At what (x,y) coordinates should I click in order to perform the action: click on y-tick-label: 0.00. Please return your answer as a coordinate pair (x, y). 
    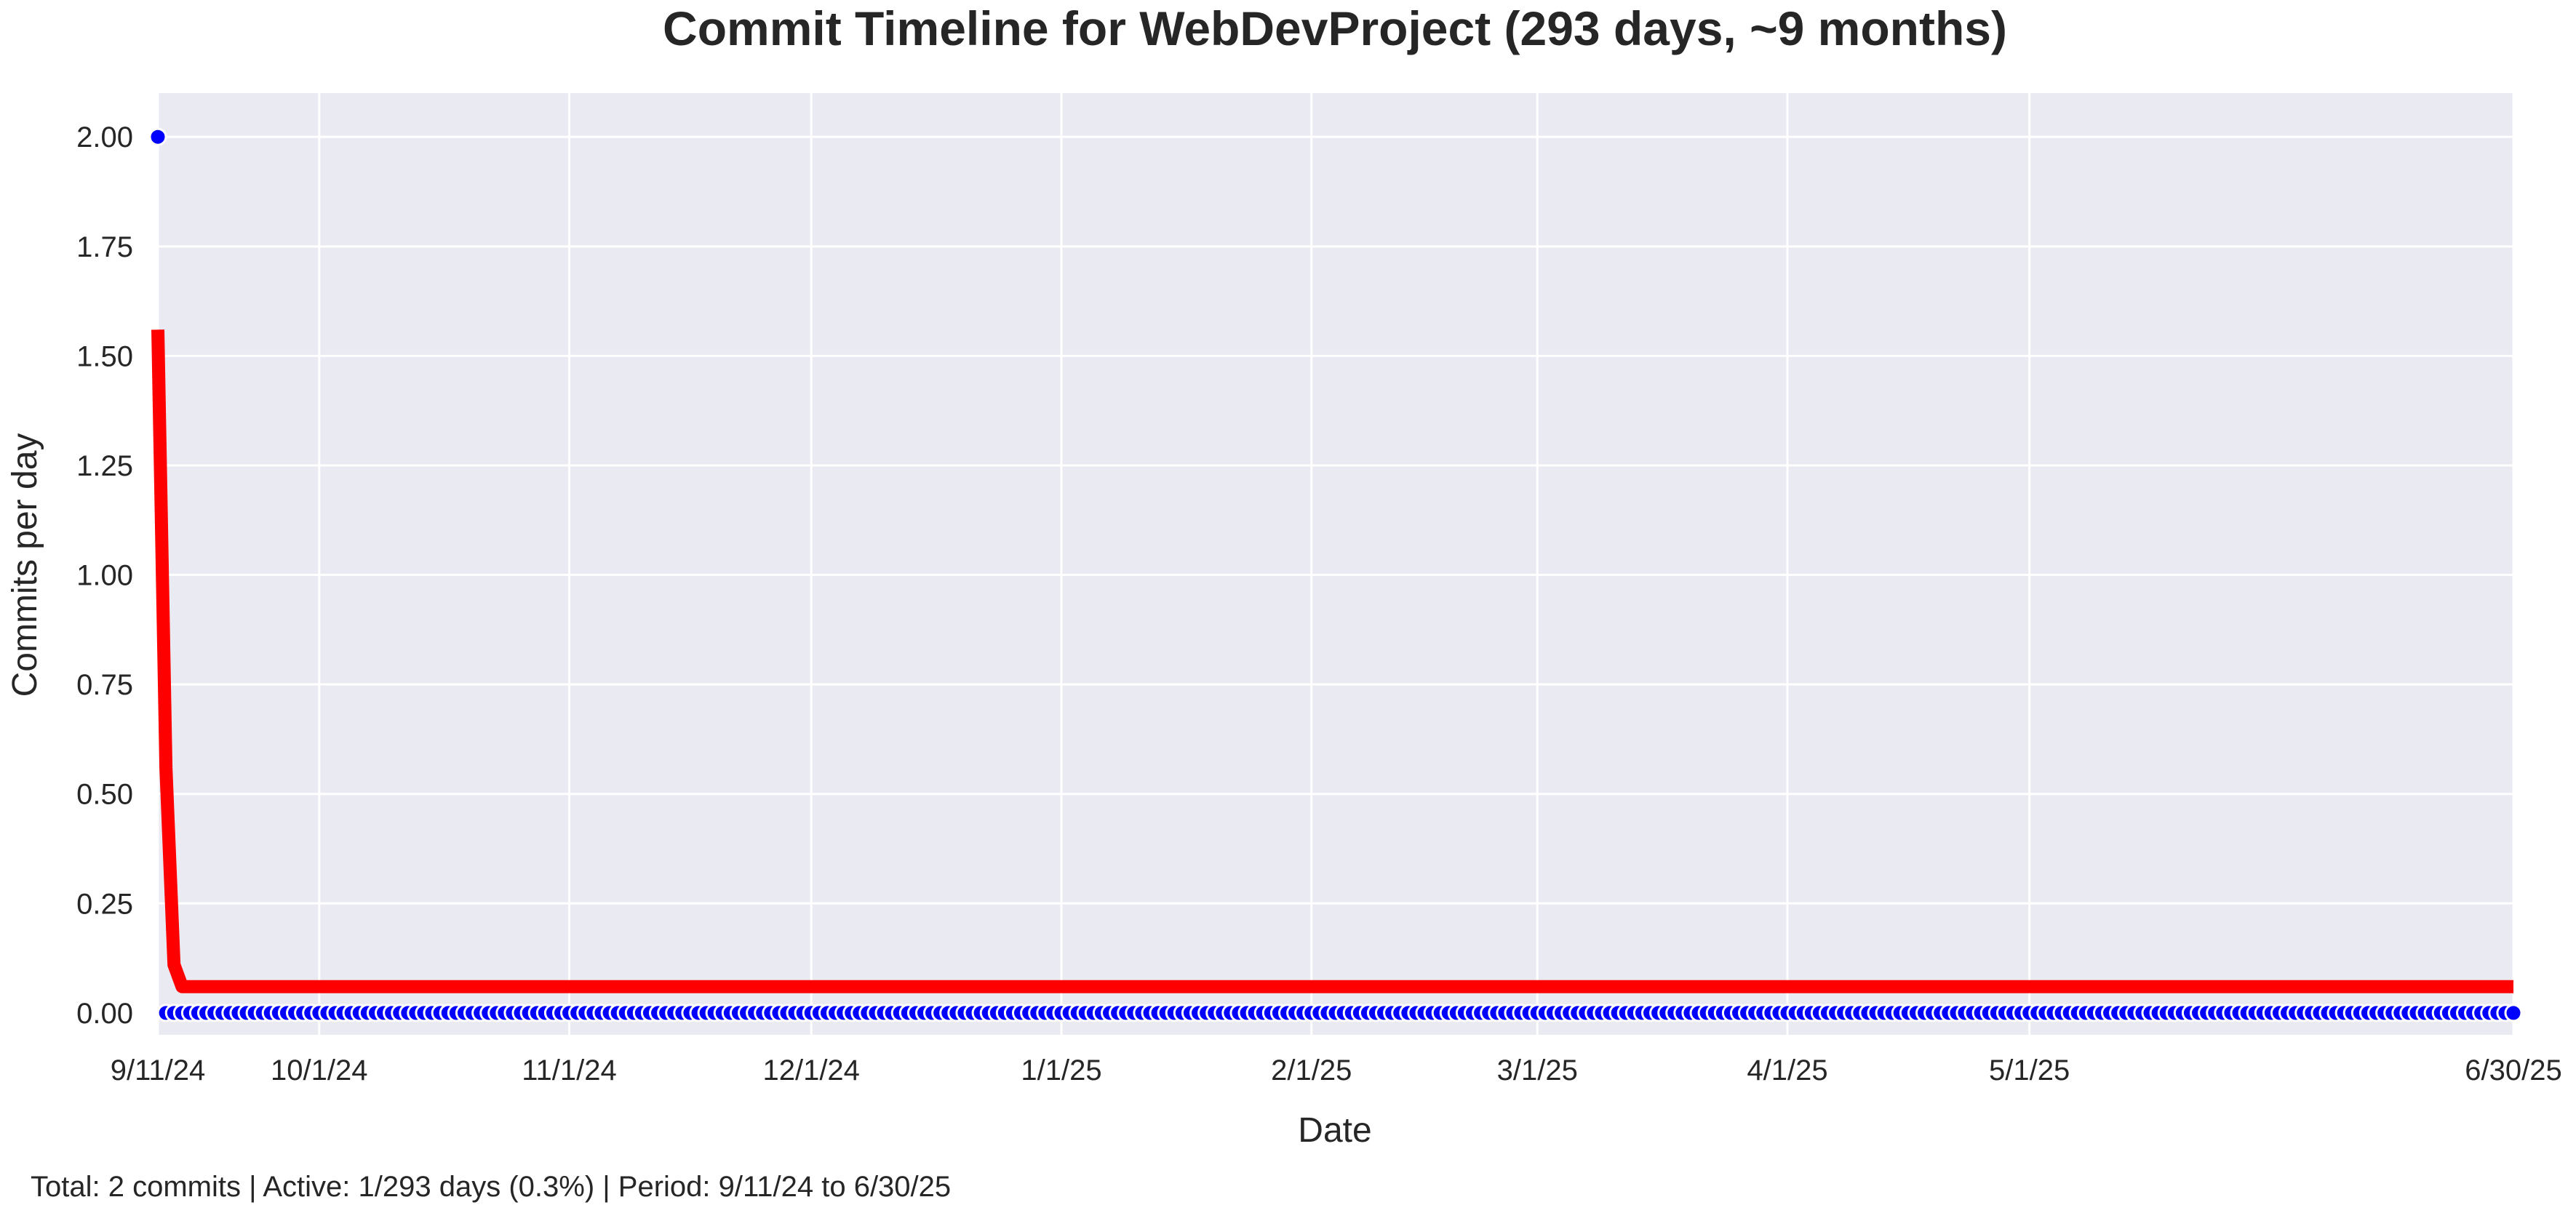
    Looking at the image, I should click on (104, 1014).